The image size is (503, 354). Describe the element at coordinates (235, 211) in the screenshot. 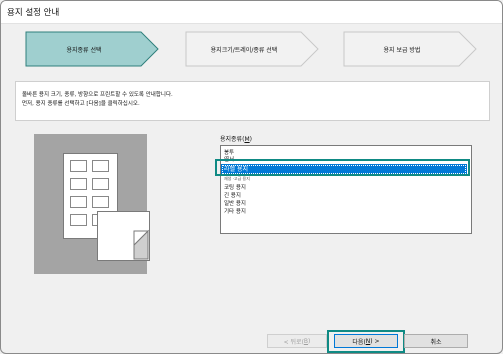

I see `list-item: 기타 용지` at that location.